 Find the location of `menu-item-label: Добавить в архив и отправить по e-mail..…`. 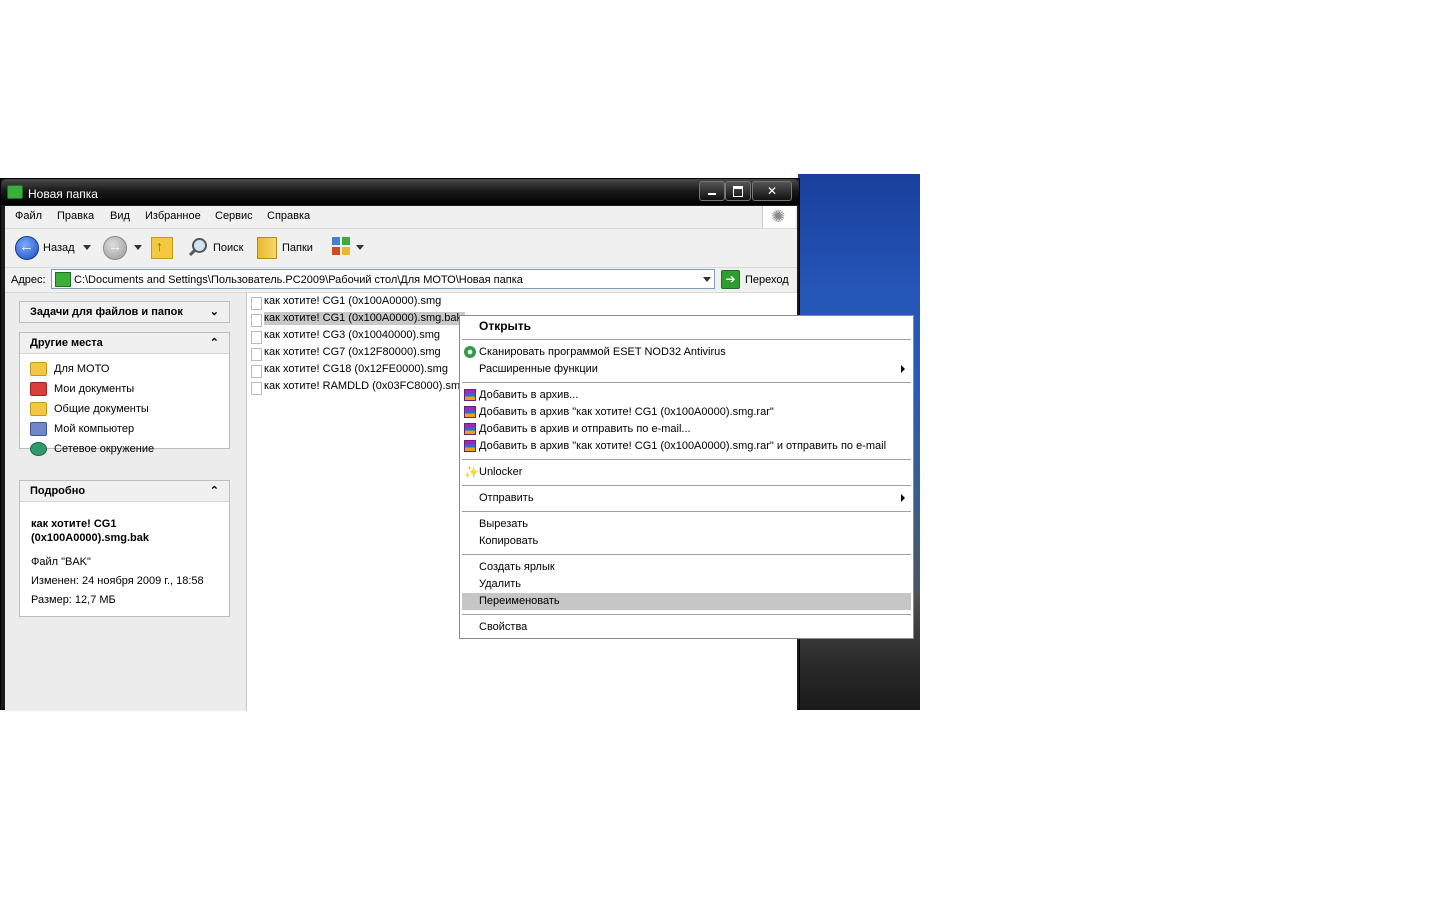

menu-item-label: Добавить в архив и отправить по e-mail..… is located at coordinates (585, 429).